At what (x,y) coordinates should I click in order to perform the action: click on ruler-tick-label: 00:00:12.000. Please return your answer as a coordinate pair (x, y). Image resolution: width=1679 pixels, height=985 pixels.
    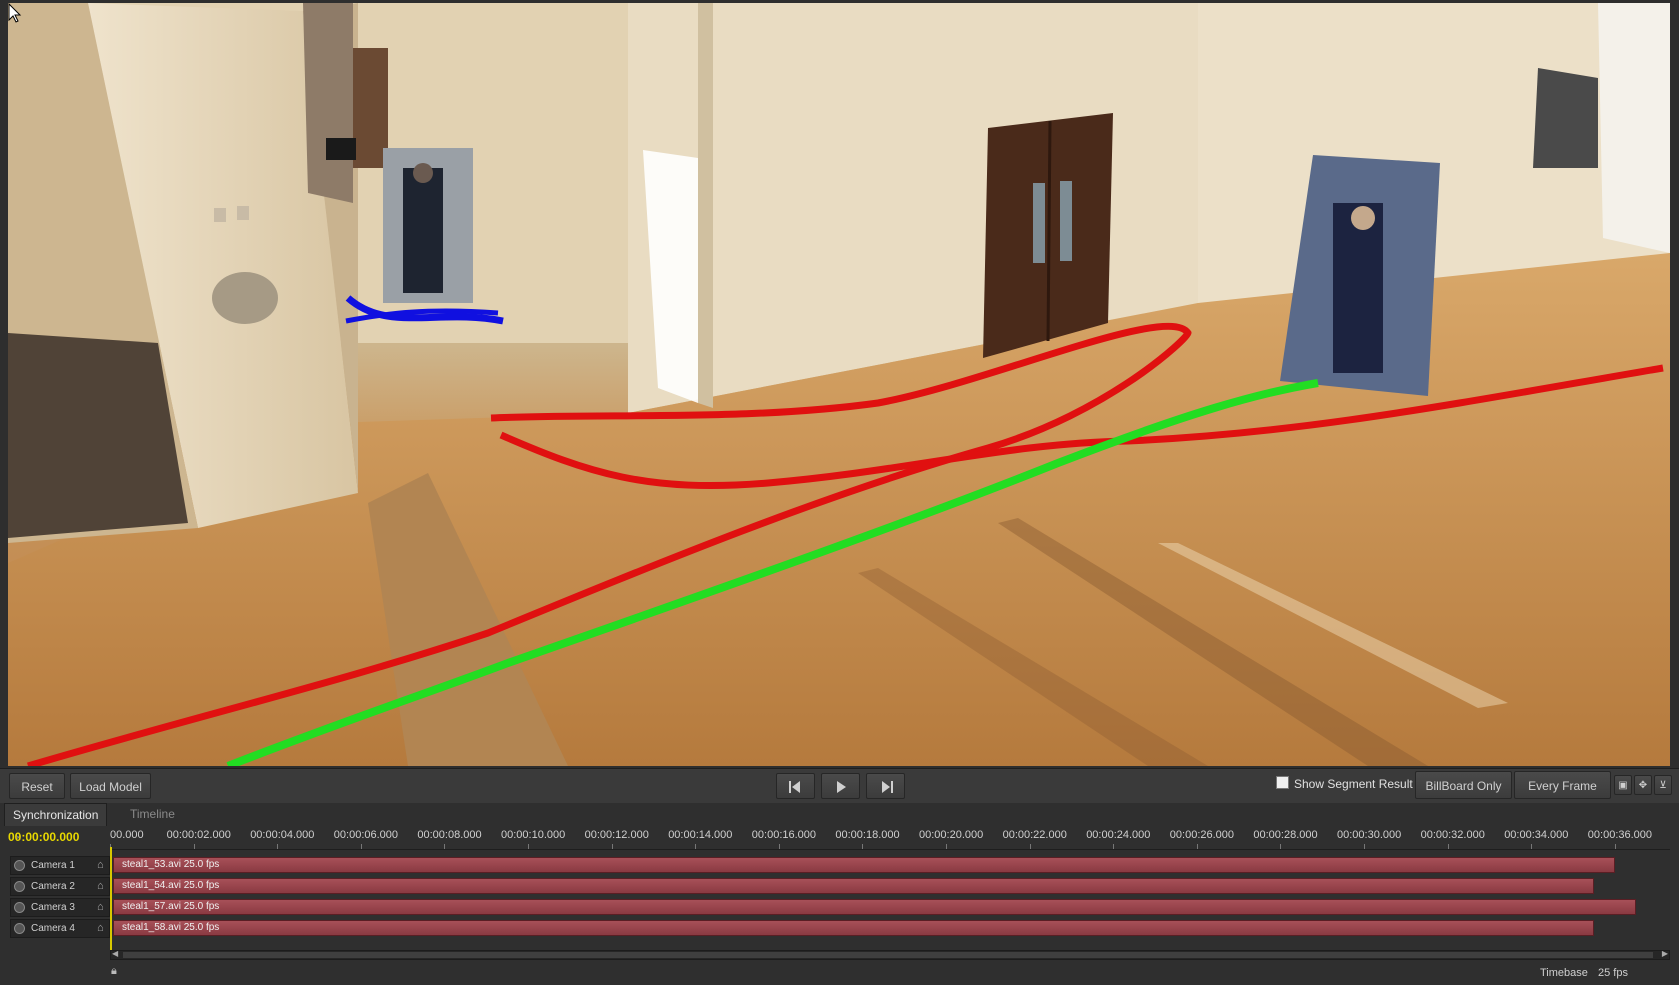
    Looking at the image, I should click on (616, 835).